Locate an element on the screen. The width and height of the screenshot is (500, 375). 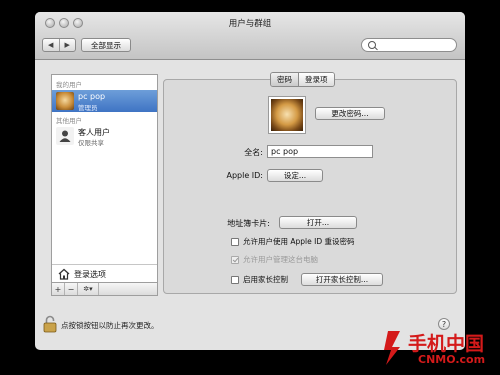
parental-controls-checkbox-row: 启用家长控制 is located at coordinates (259, 279).